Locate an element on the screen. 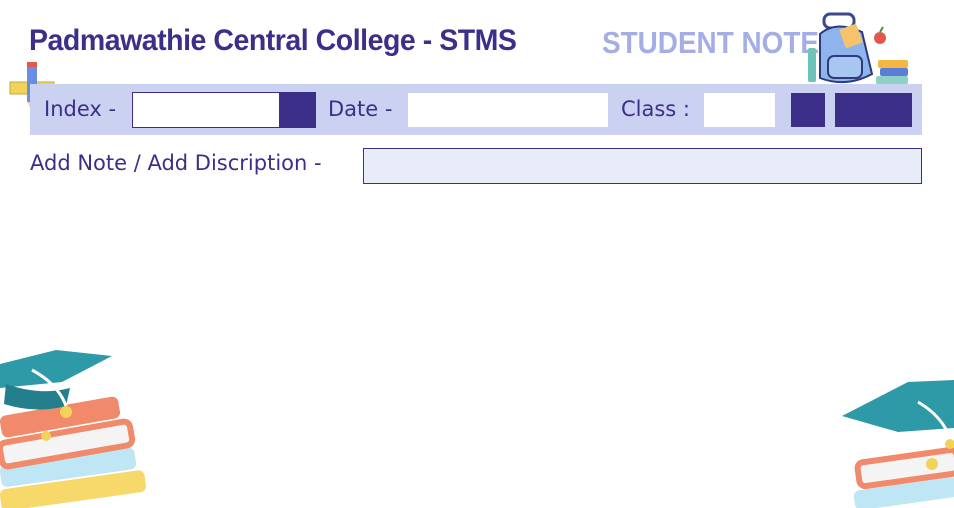  module-title: STUDENT NOTE is located at coordinates (711, 42).